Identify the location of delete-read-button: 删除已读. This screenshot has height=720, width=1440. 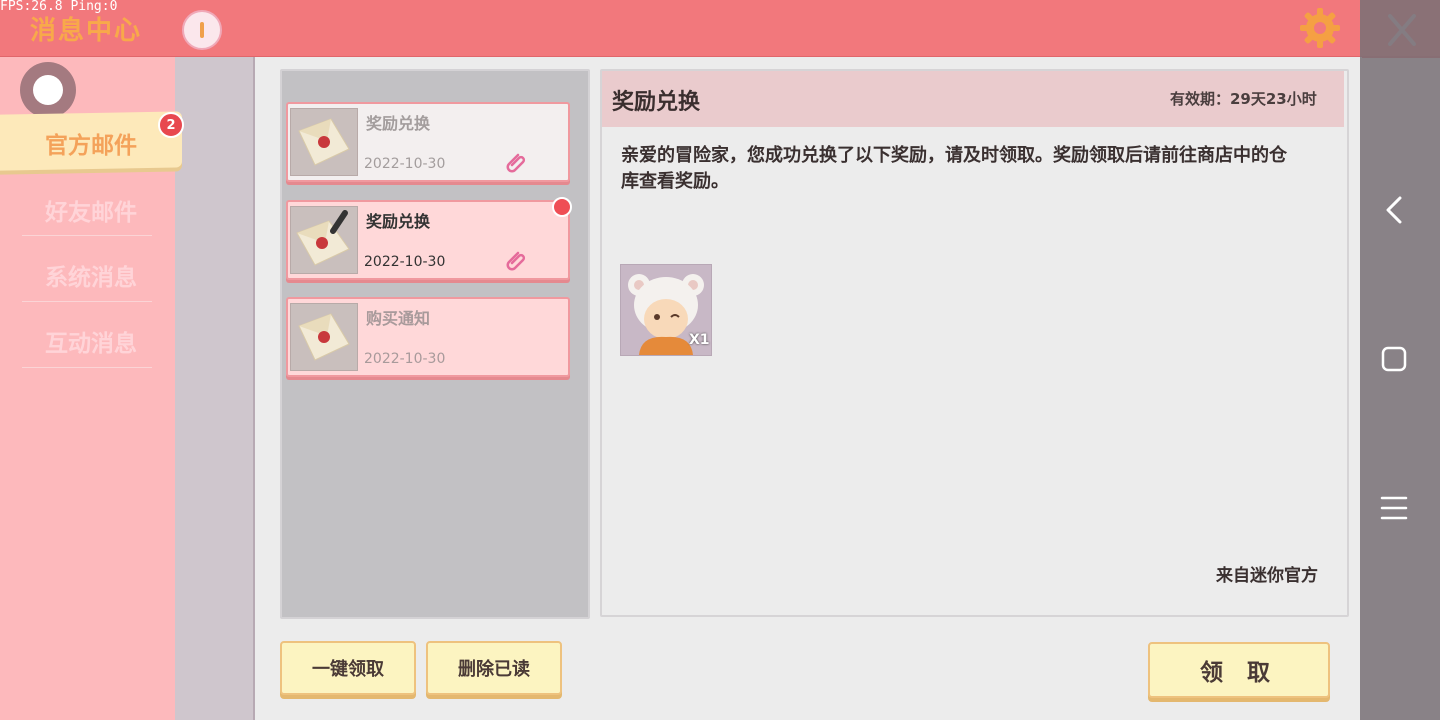
(494, 668).